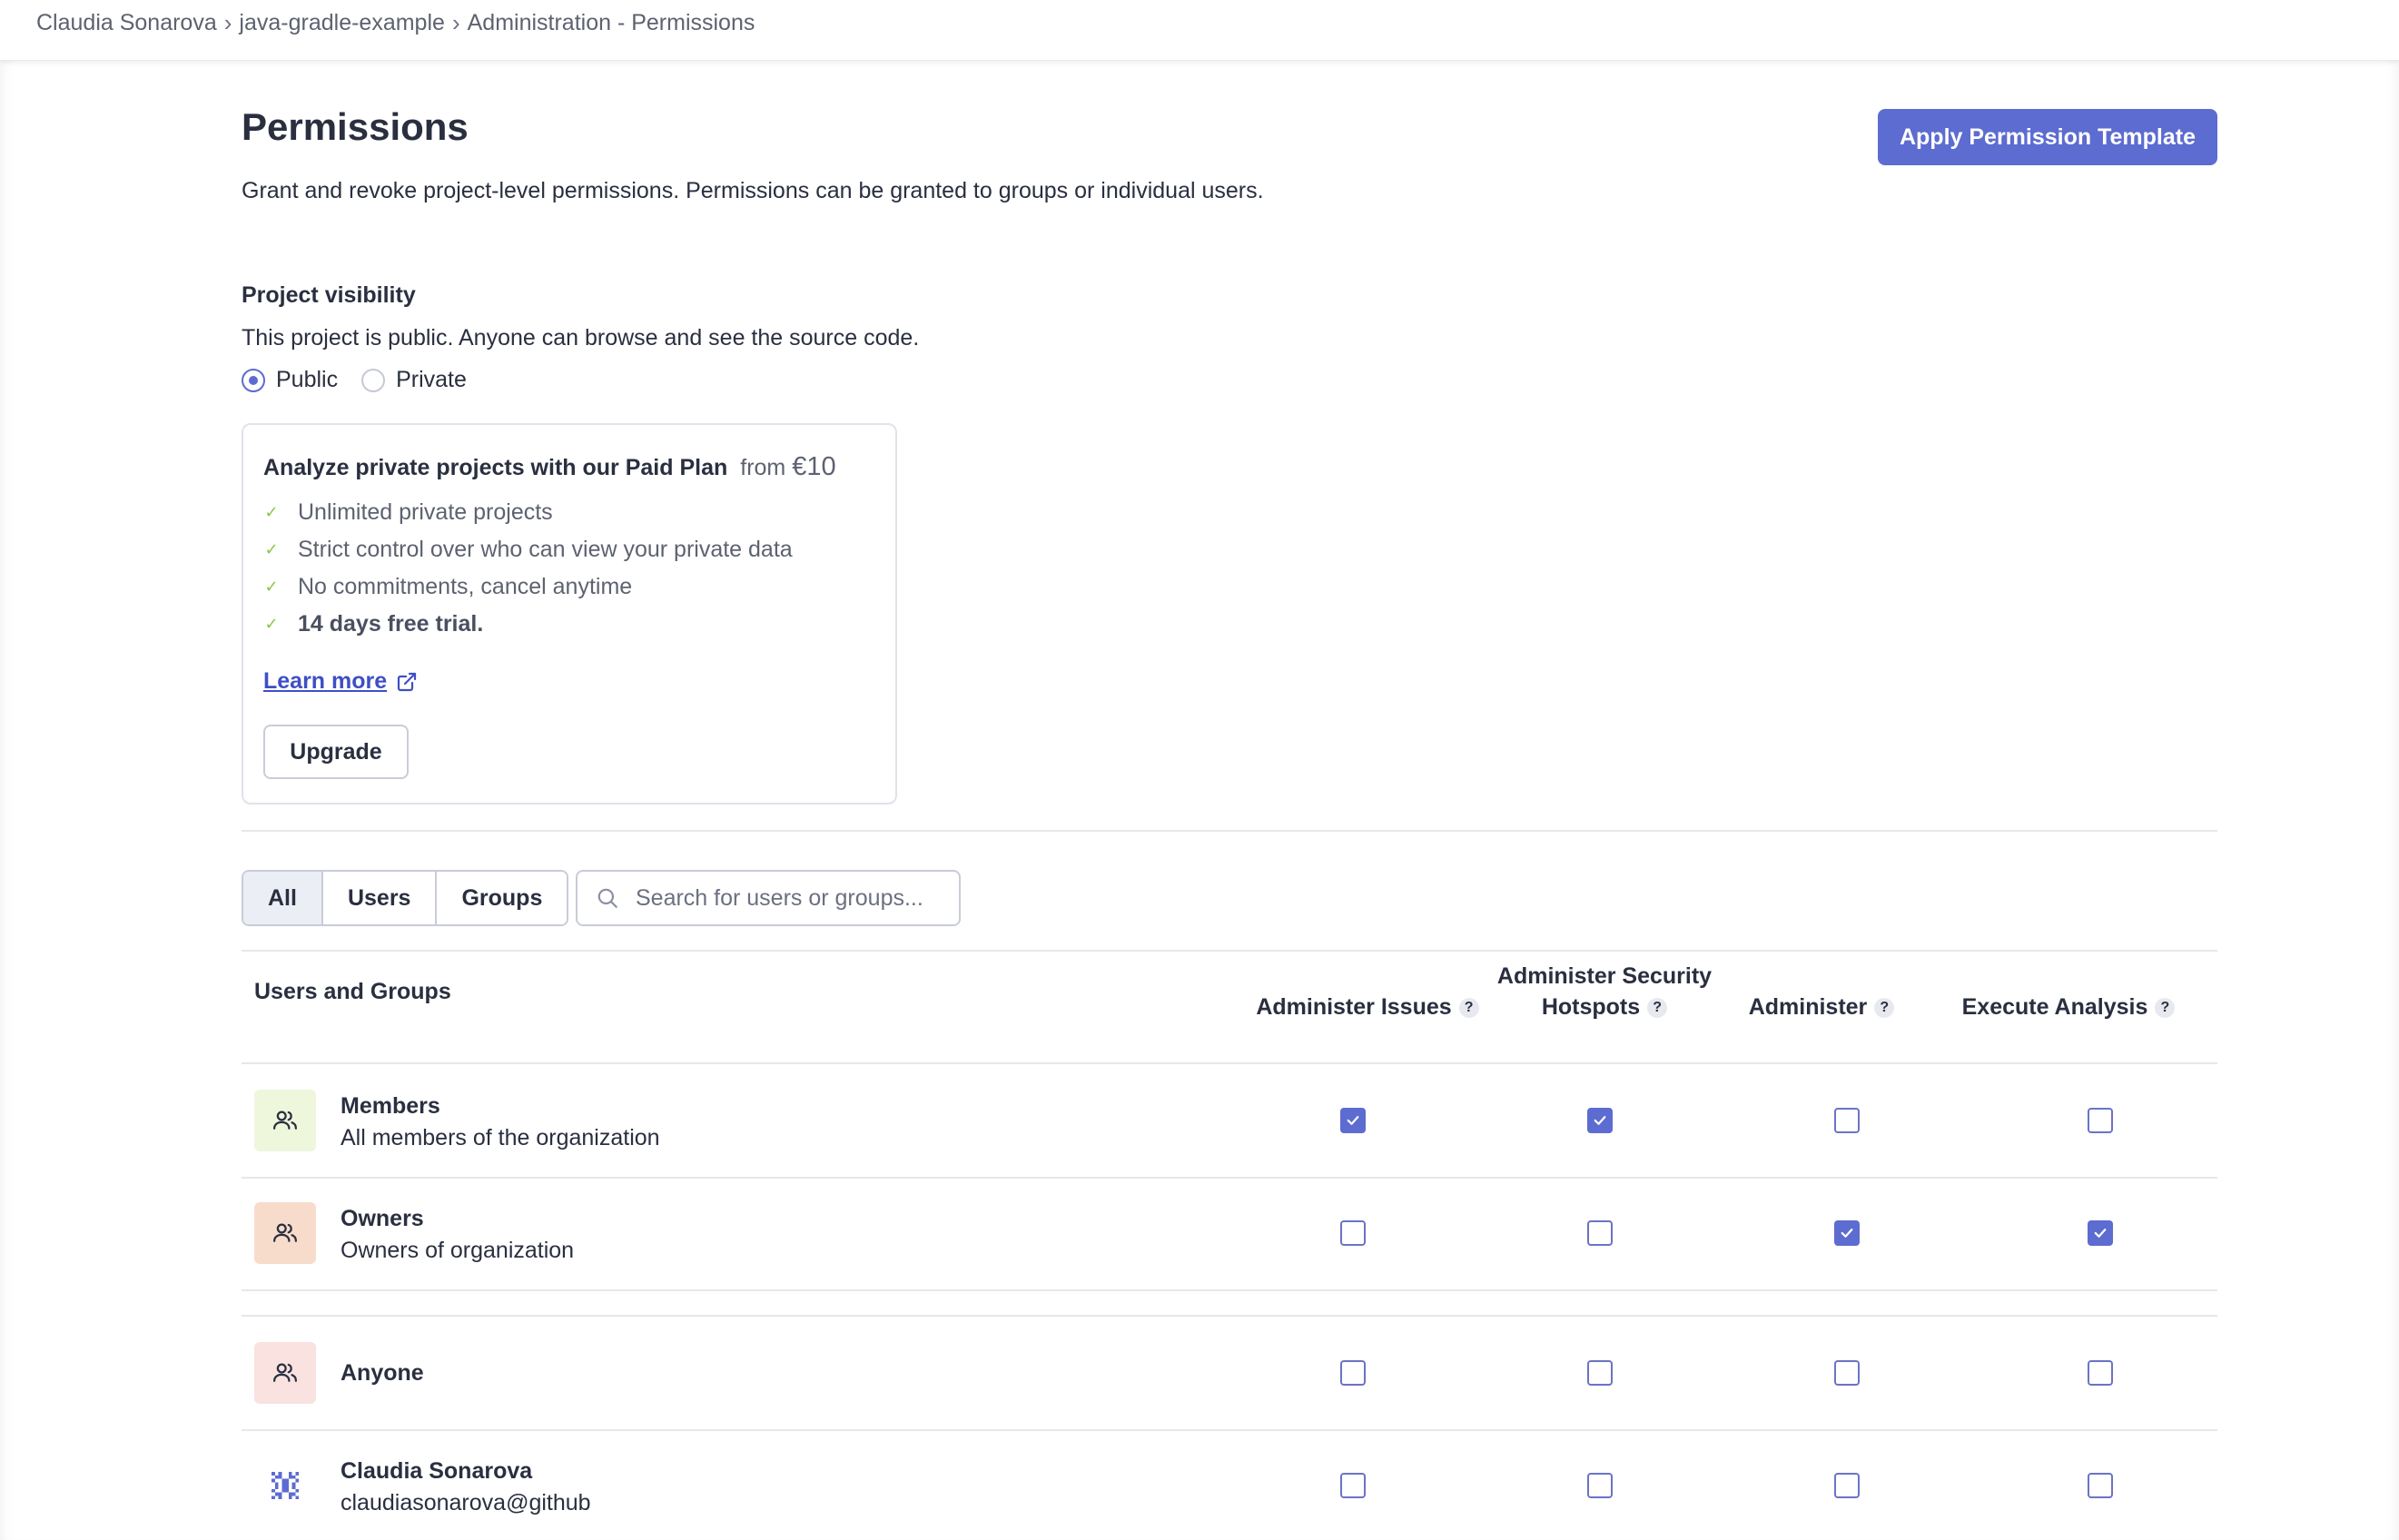 This screenshot has height=1540, width=2399. I want to click on row-members: Members All members of the organization, so click(501, 1122).